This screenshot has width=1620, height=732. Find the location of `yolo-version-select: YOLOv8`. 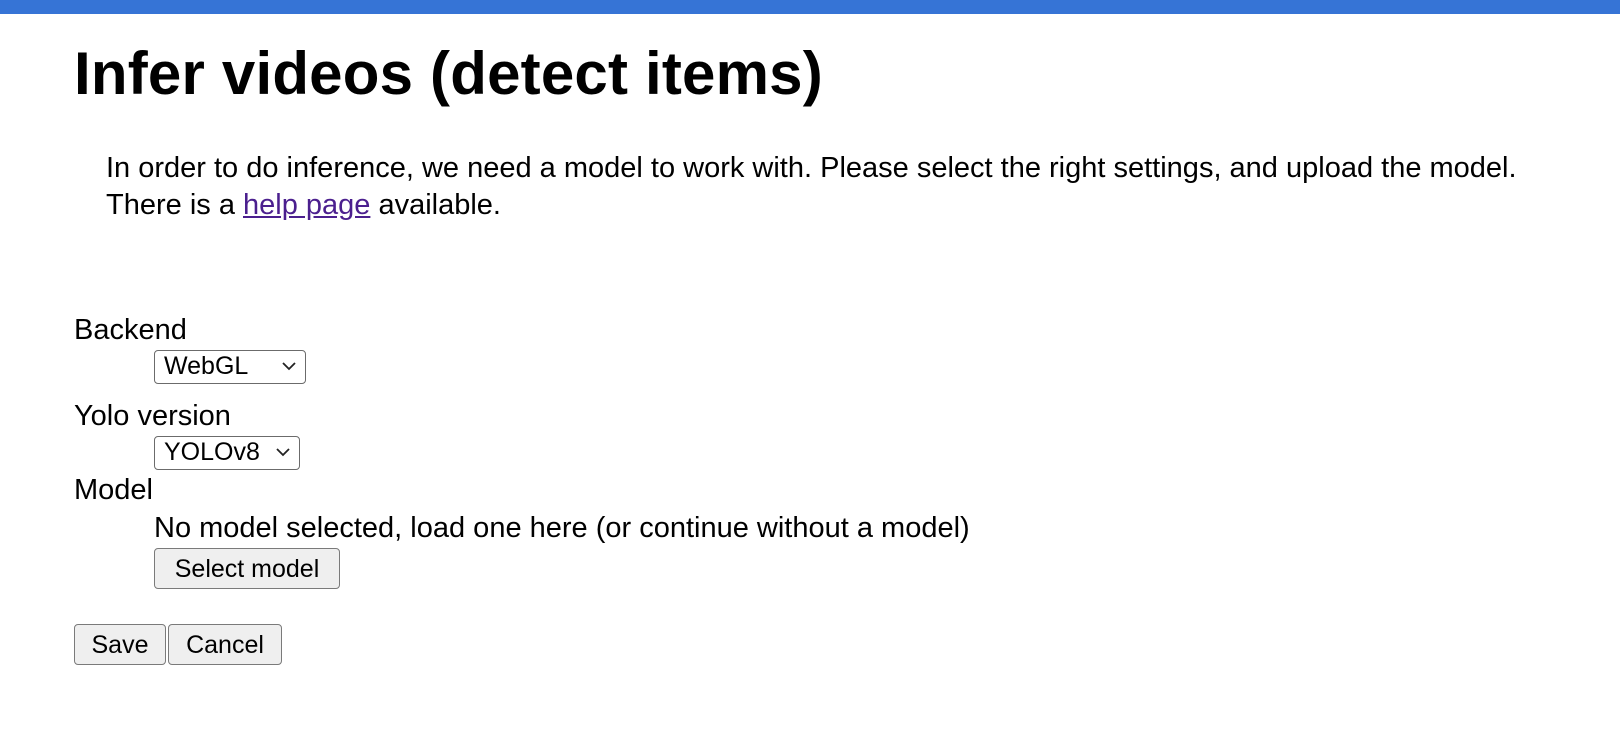

yolo-version-select: YOLOv8 is located at coordinates (227, 453).